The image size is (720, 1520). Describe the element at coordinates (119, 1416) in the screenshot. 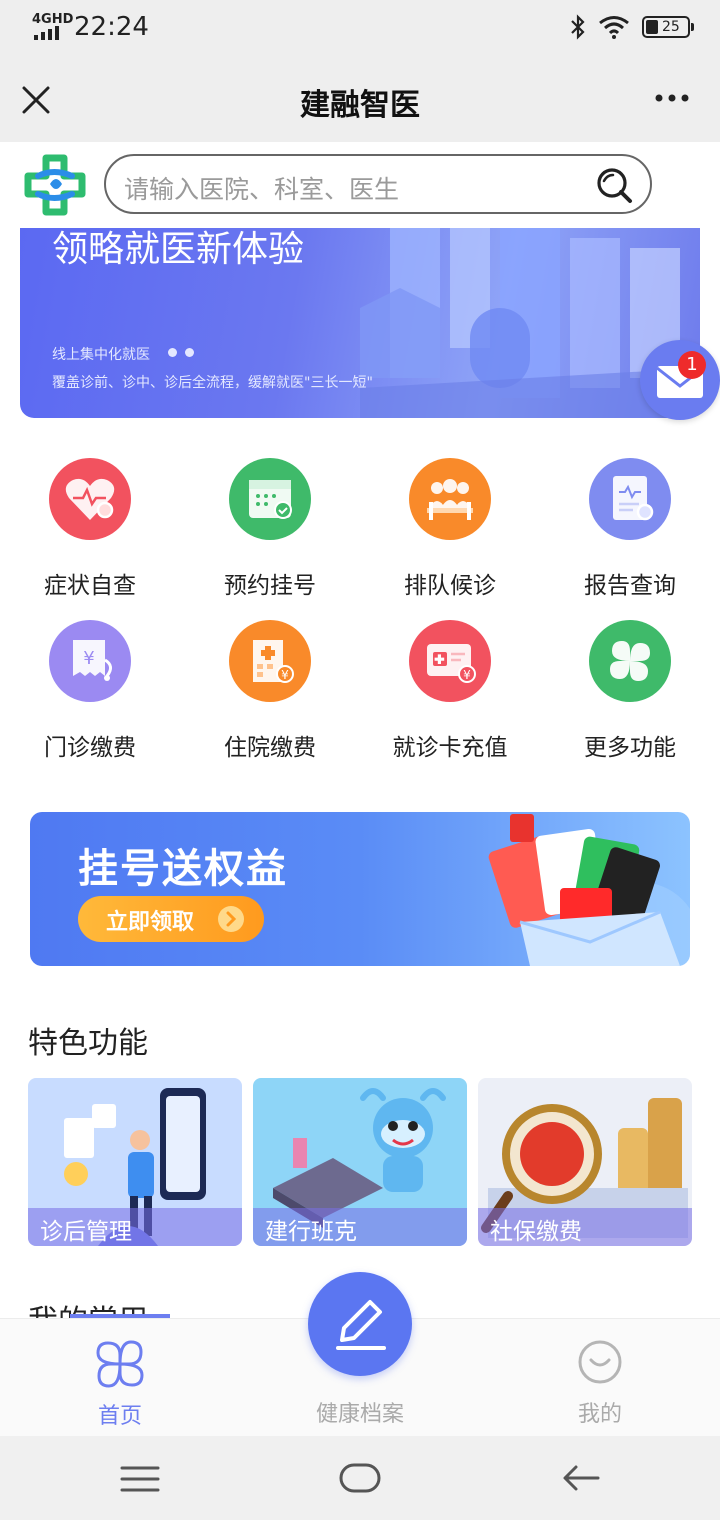

I see `tab-label: 首页` at that location.